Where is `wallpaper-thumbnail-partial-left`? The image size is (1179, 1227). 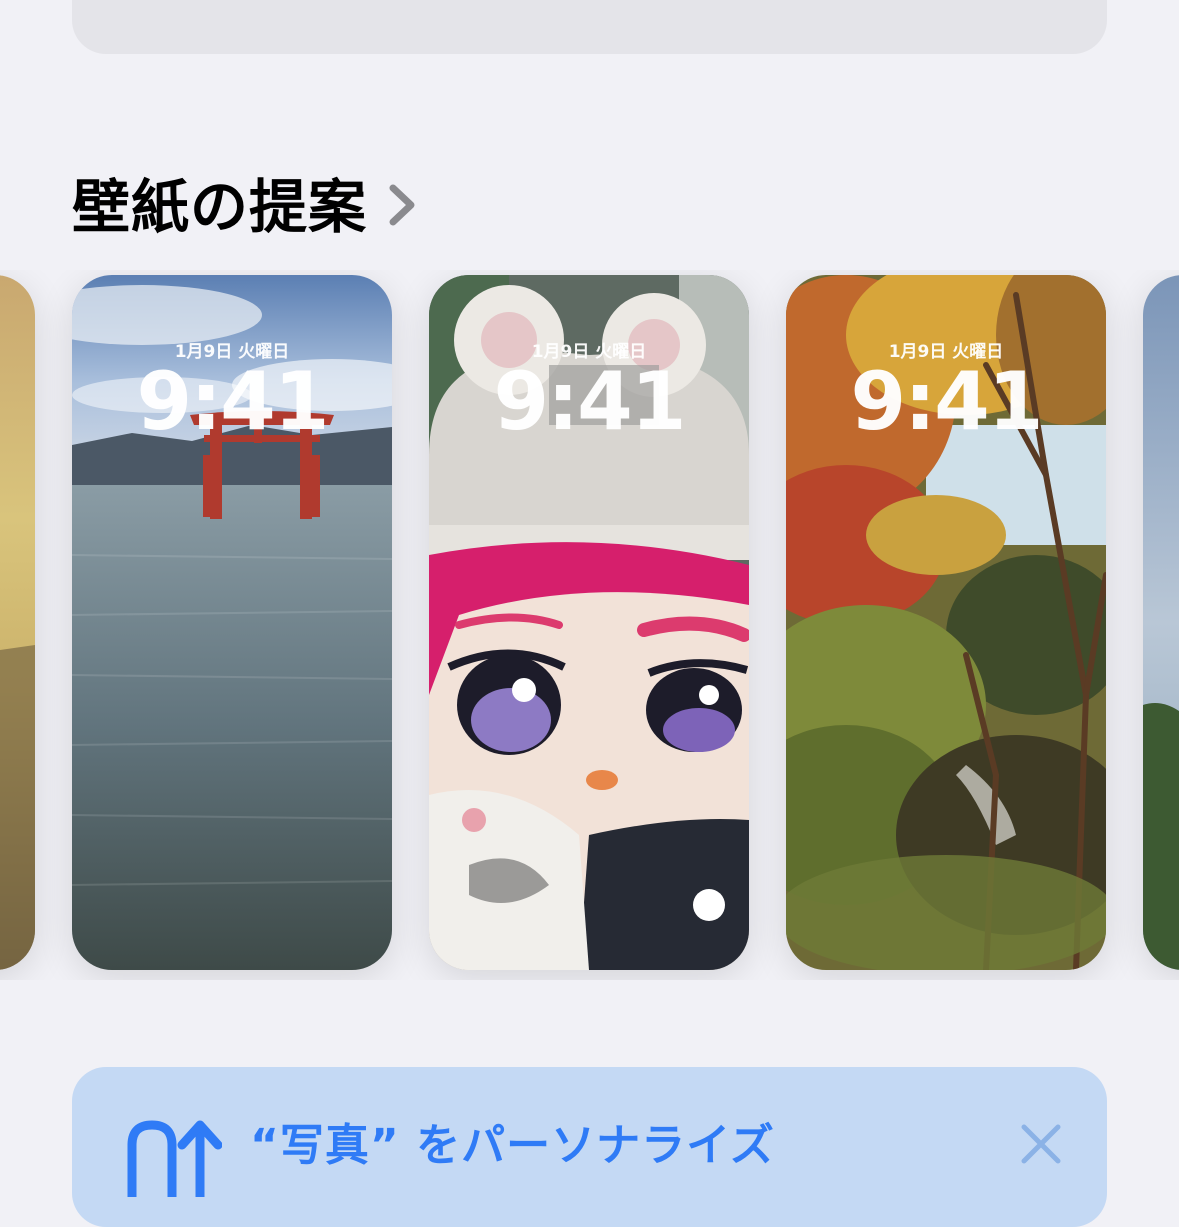
wallpaper-thumbnail-partial-left is located at coordinates (17, 622).